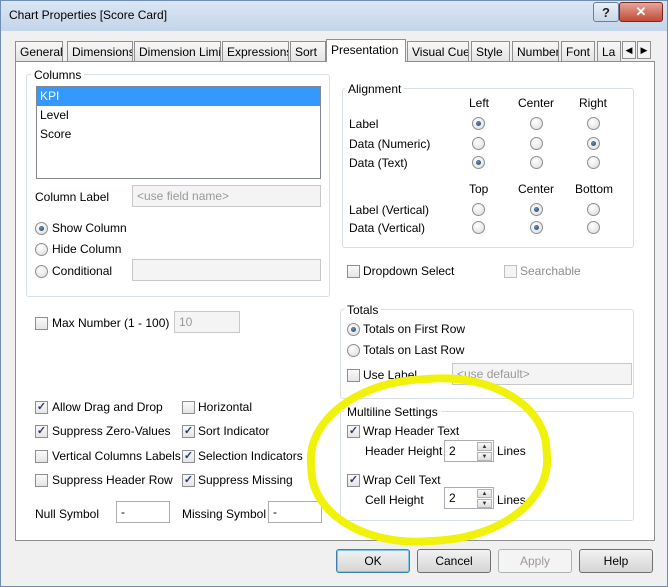 This screenshot has width=668, height=587. Describe the element at coordinates (234, 431) in the screenshot. I see `sort-indicator-label: Sort Indicator` at that location.